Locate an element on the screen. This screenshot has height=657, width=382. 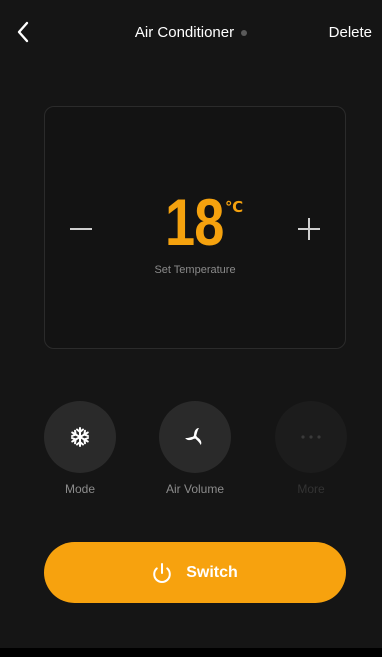
set-temperature-label: Set Temperature is located at coordinates (195, 270).